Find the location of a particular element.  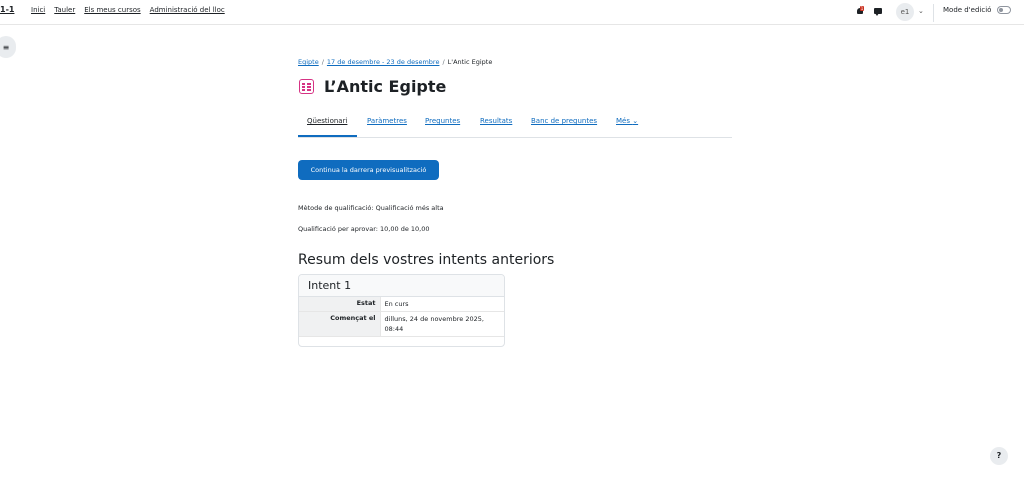

menu-icon: ≡ is located at coordinates (6, 47).